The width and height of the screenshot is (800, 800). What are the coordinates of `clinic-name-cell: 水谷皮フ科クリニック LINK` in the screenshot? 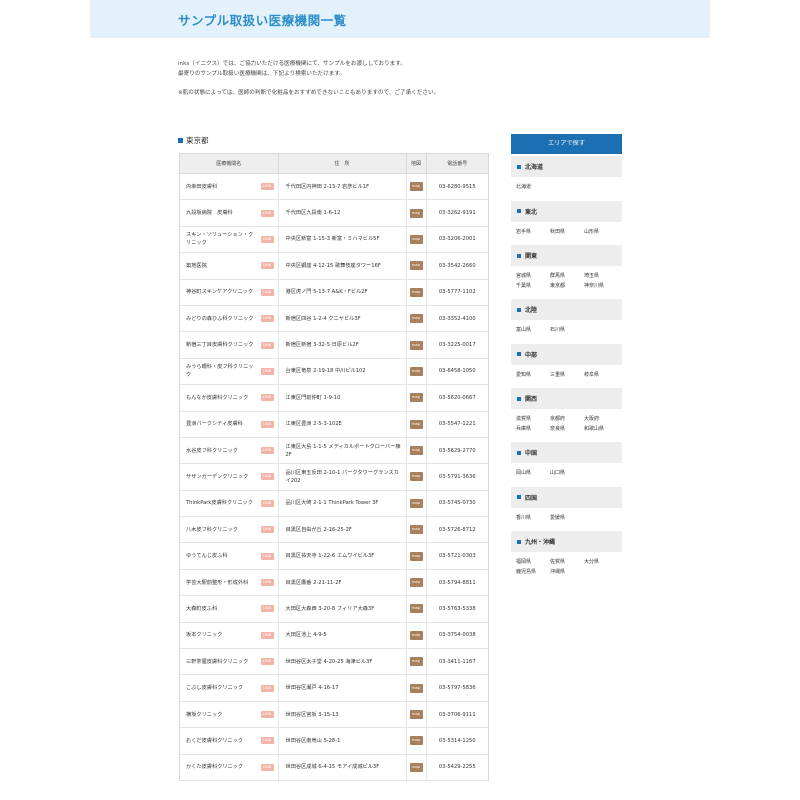 It's located at (229, 451).